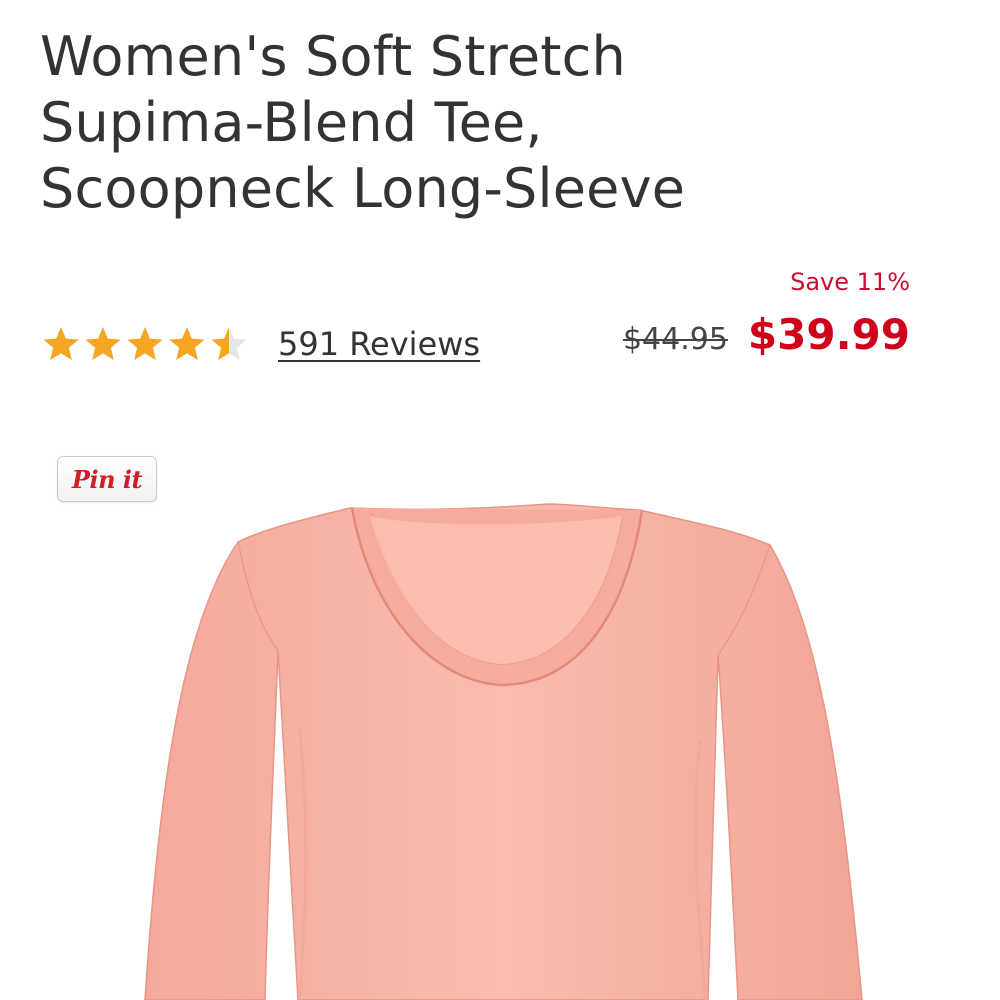 The image size is (1000, 1000). What do you see at coordinates (363, 188) in the screenshot?
I see `product-title-line: Scoopneck Long-Sleeve` at bounding box center [363, 188].